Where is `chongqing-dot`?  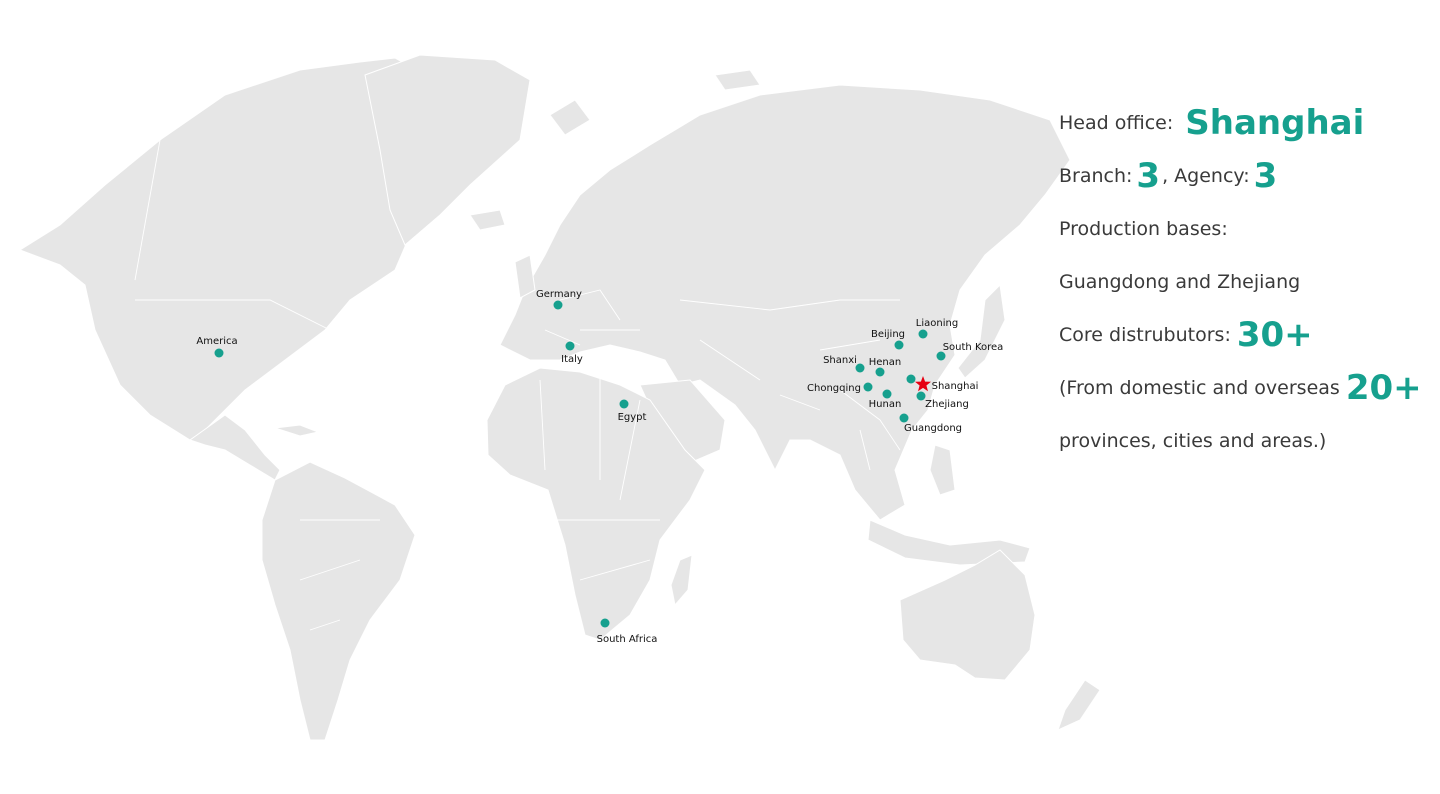
chongqing-dot is located at coordinates (868, 387).